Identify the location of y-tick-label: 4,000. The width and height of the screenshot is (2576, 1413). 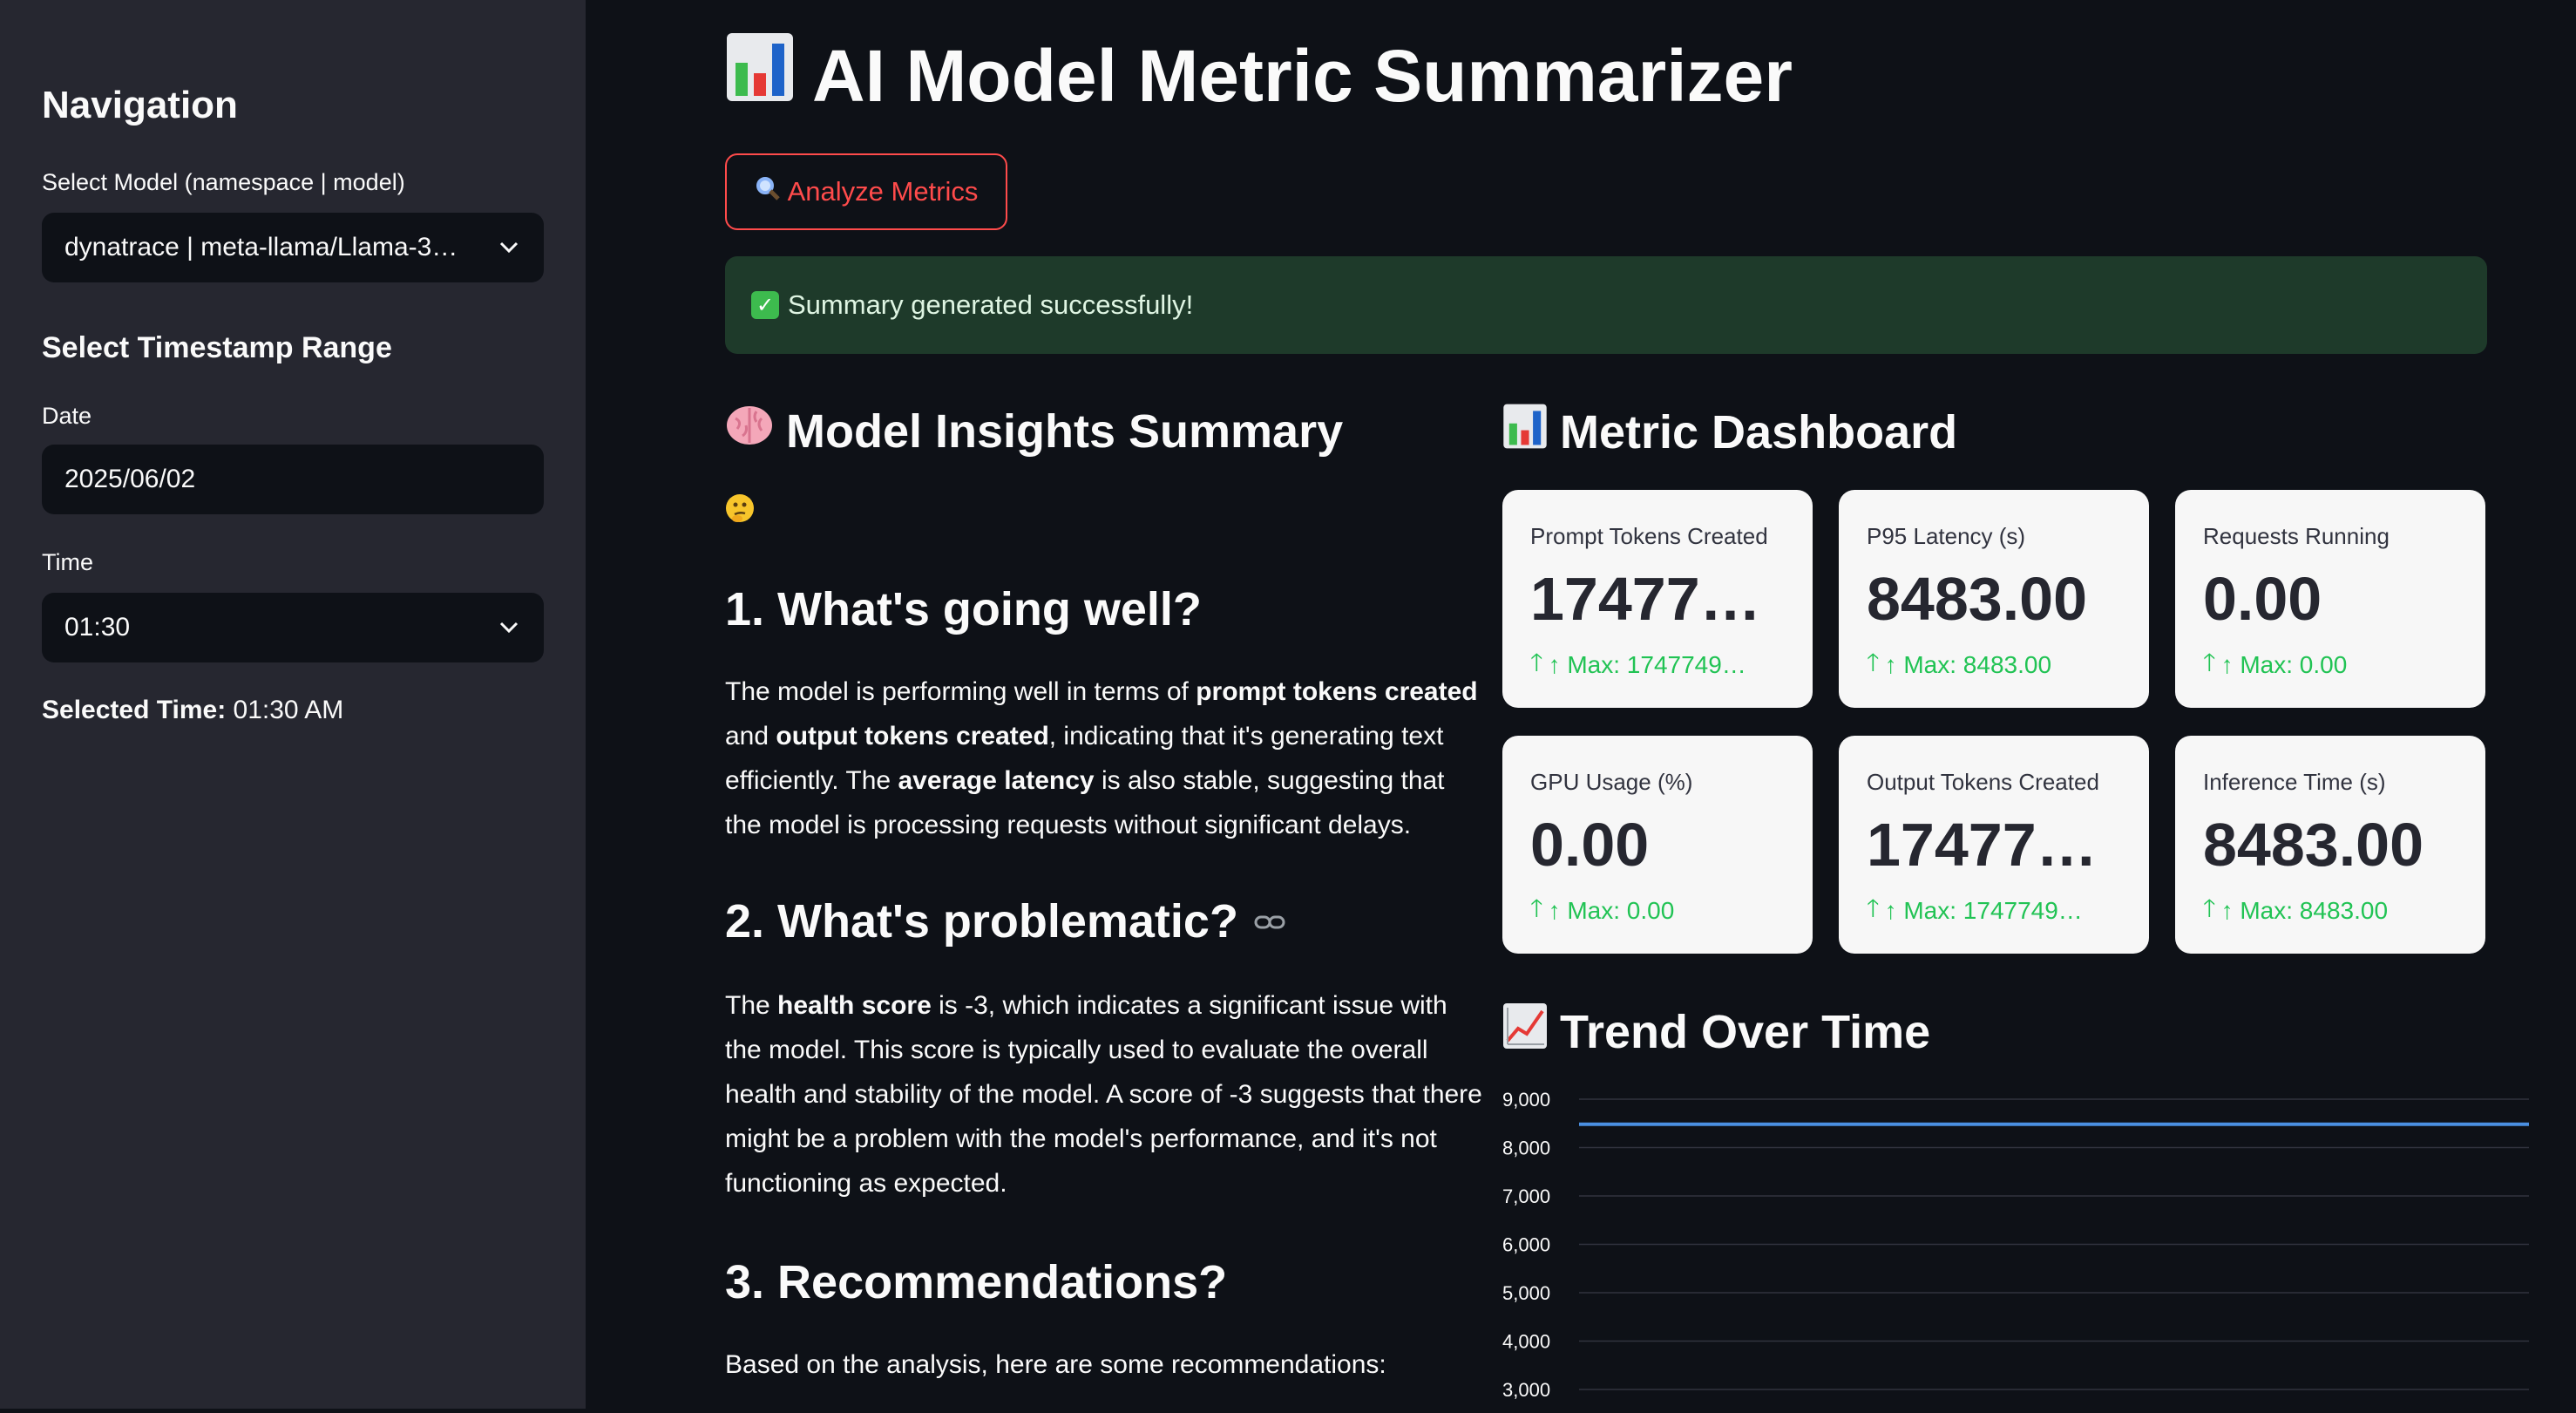
(1526, 1342).